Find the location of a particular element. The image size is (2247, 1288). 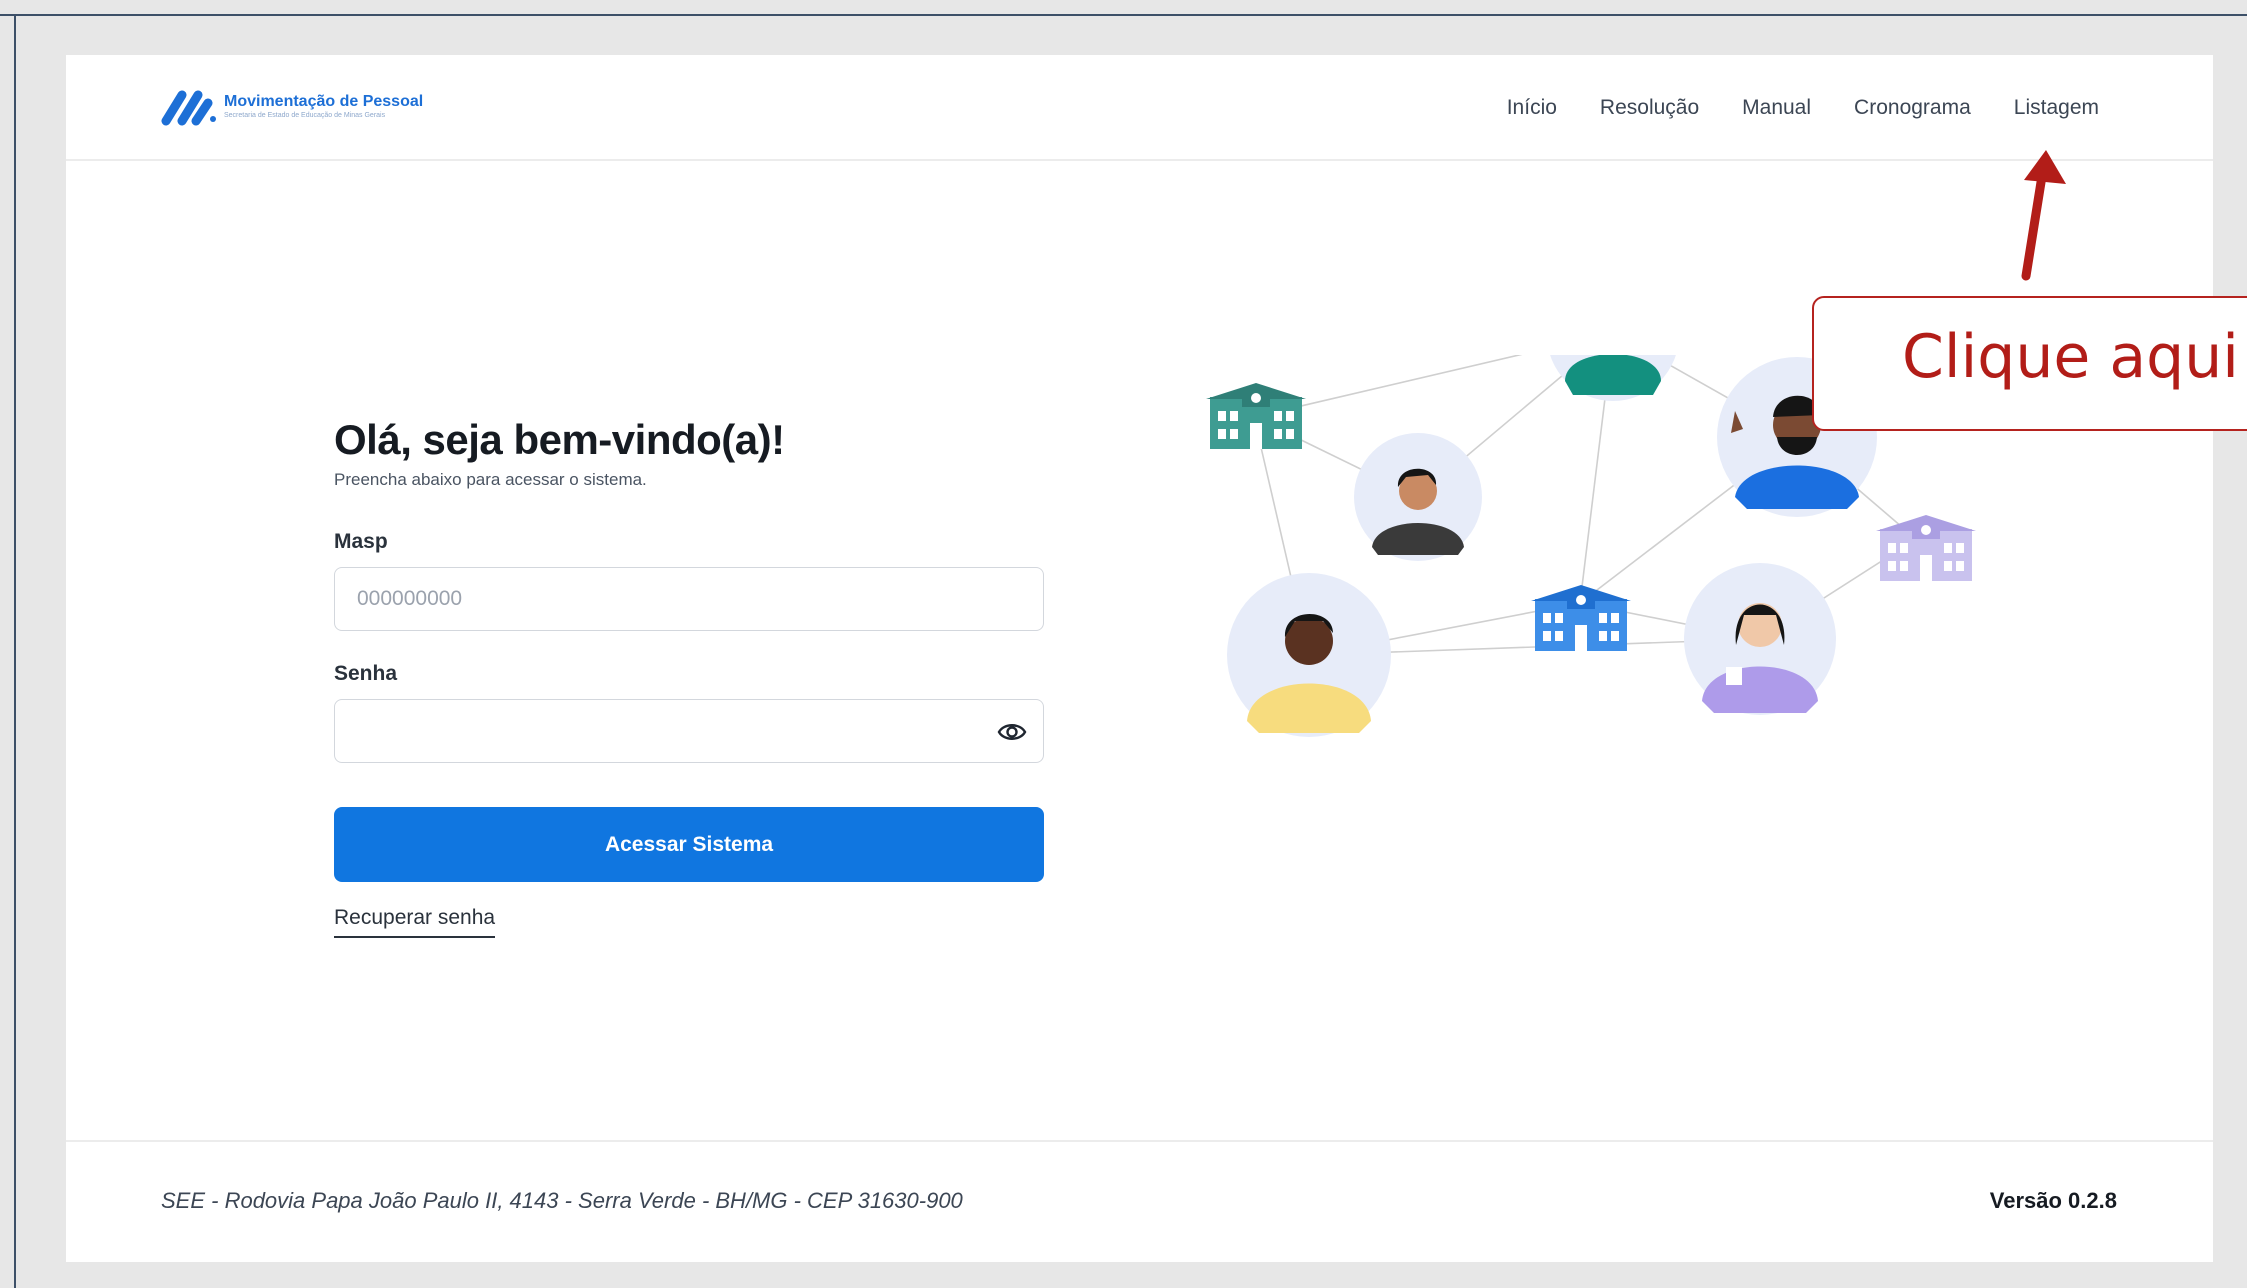

senha-label: Senha is located at coordinates (366, 673).